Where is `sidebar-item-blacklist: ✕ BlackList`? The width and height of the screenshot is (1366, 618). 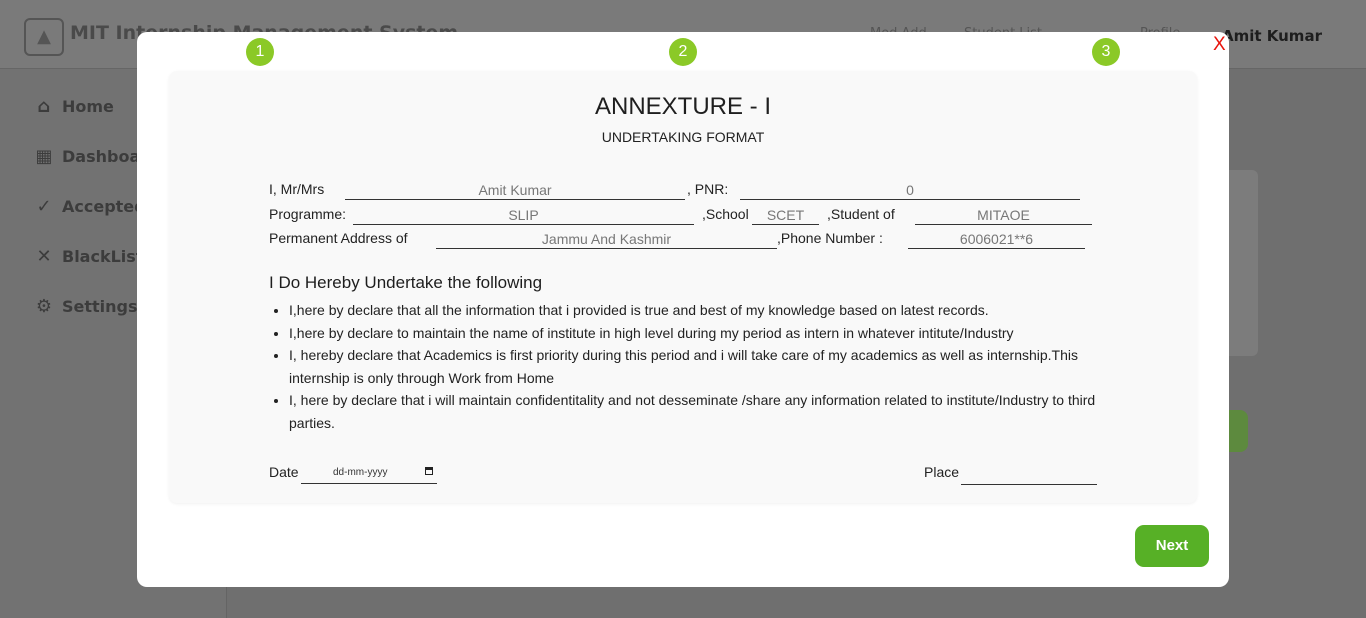 sidebar-item-blacklist: ✕ BlackList is located at coordinates (87, 256).